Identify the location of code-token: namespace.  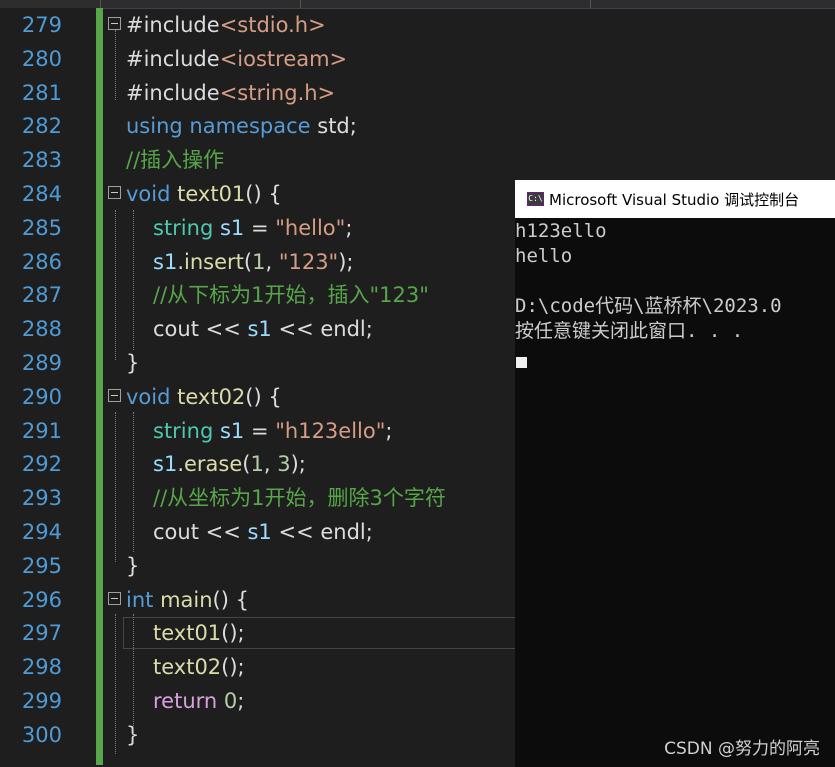
(253, 126).